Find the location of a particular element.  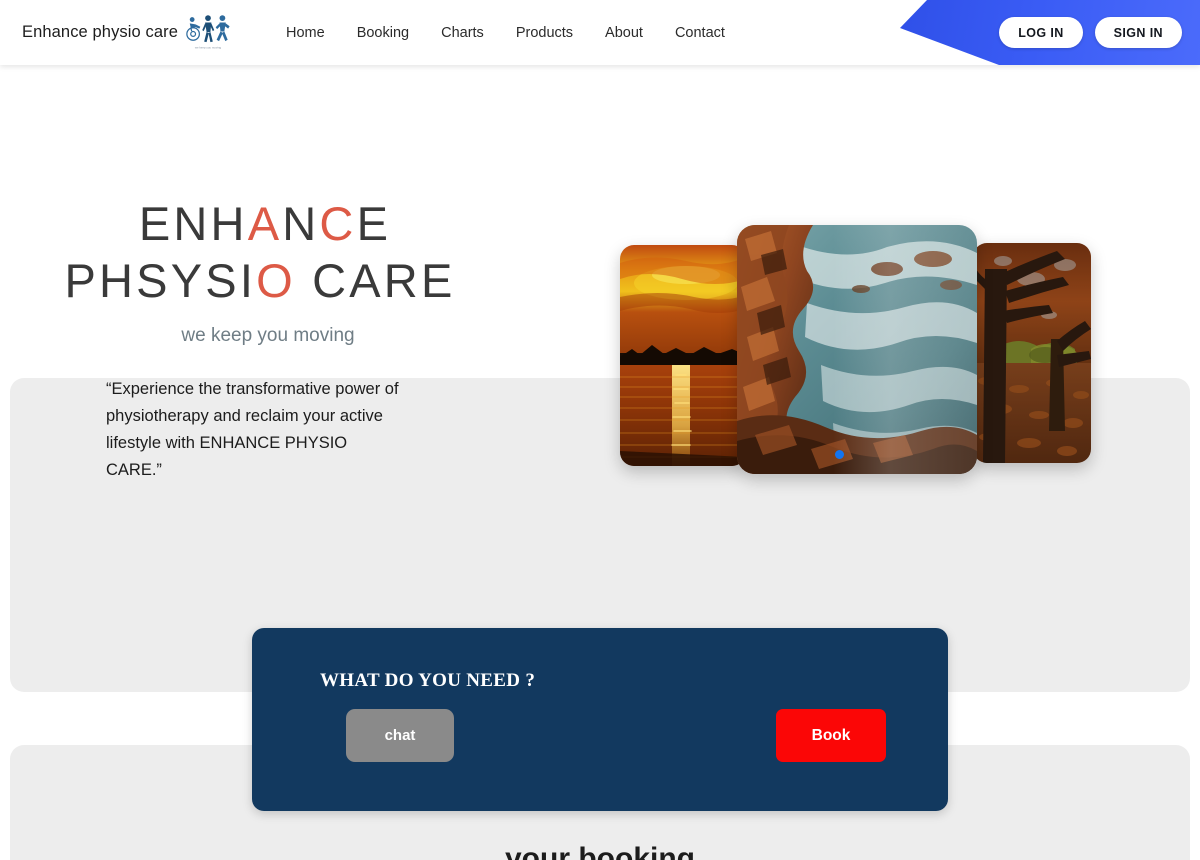

hero-text-block: ENHANCE PHSYSIO CARE we keep you moving is located at coordinates (260, 271).